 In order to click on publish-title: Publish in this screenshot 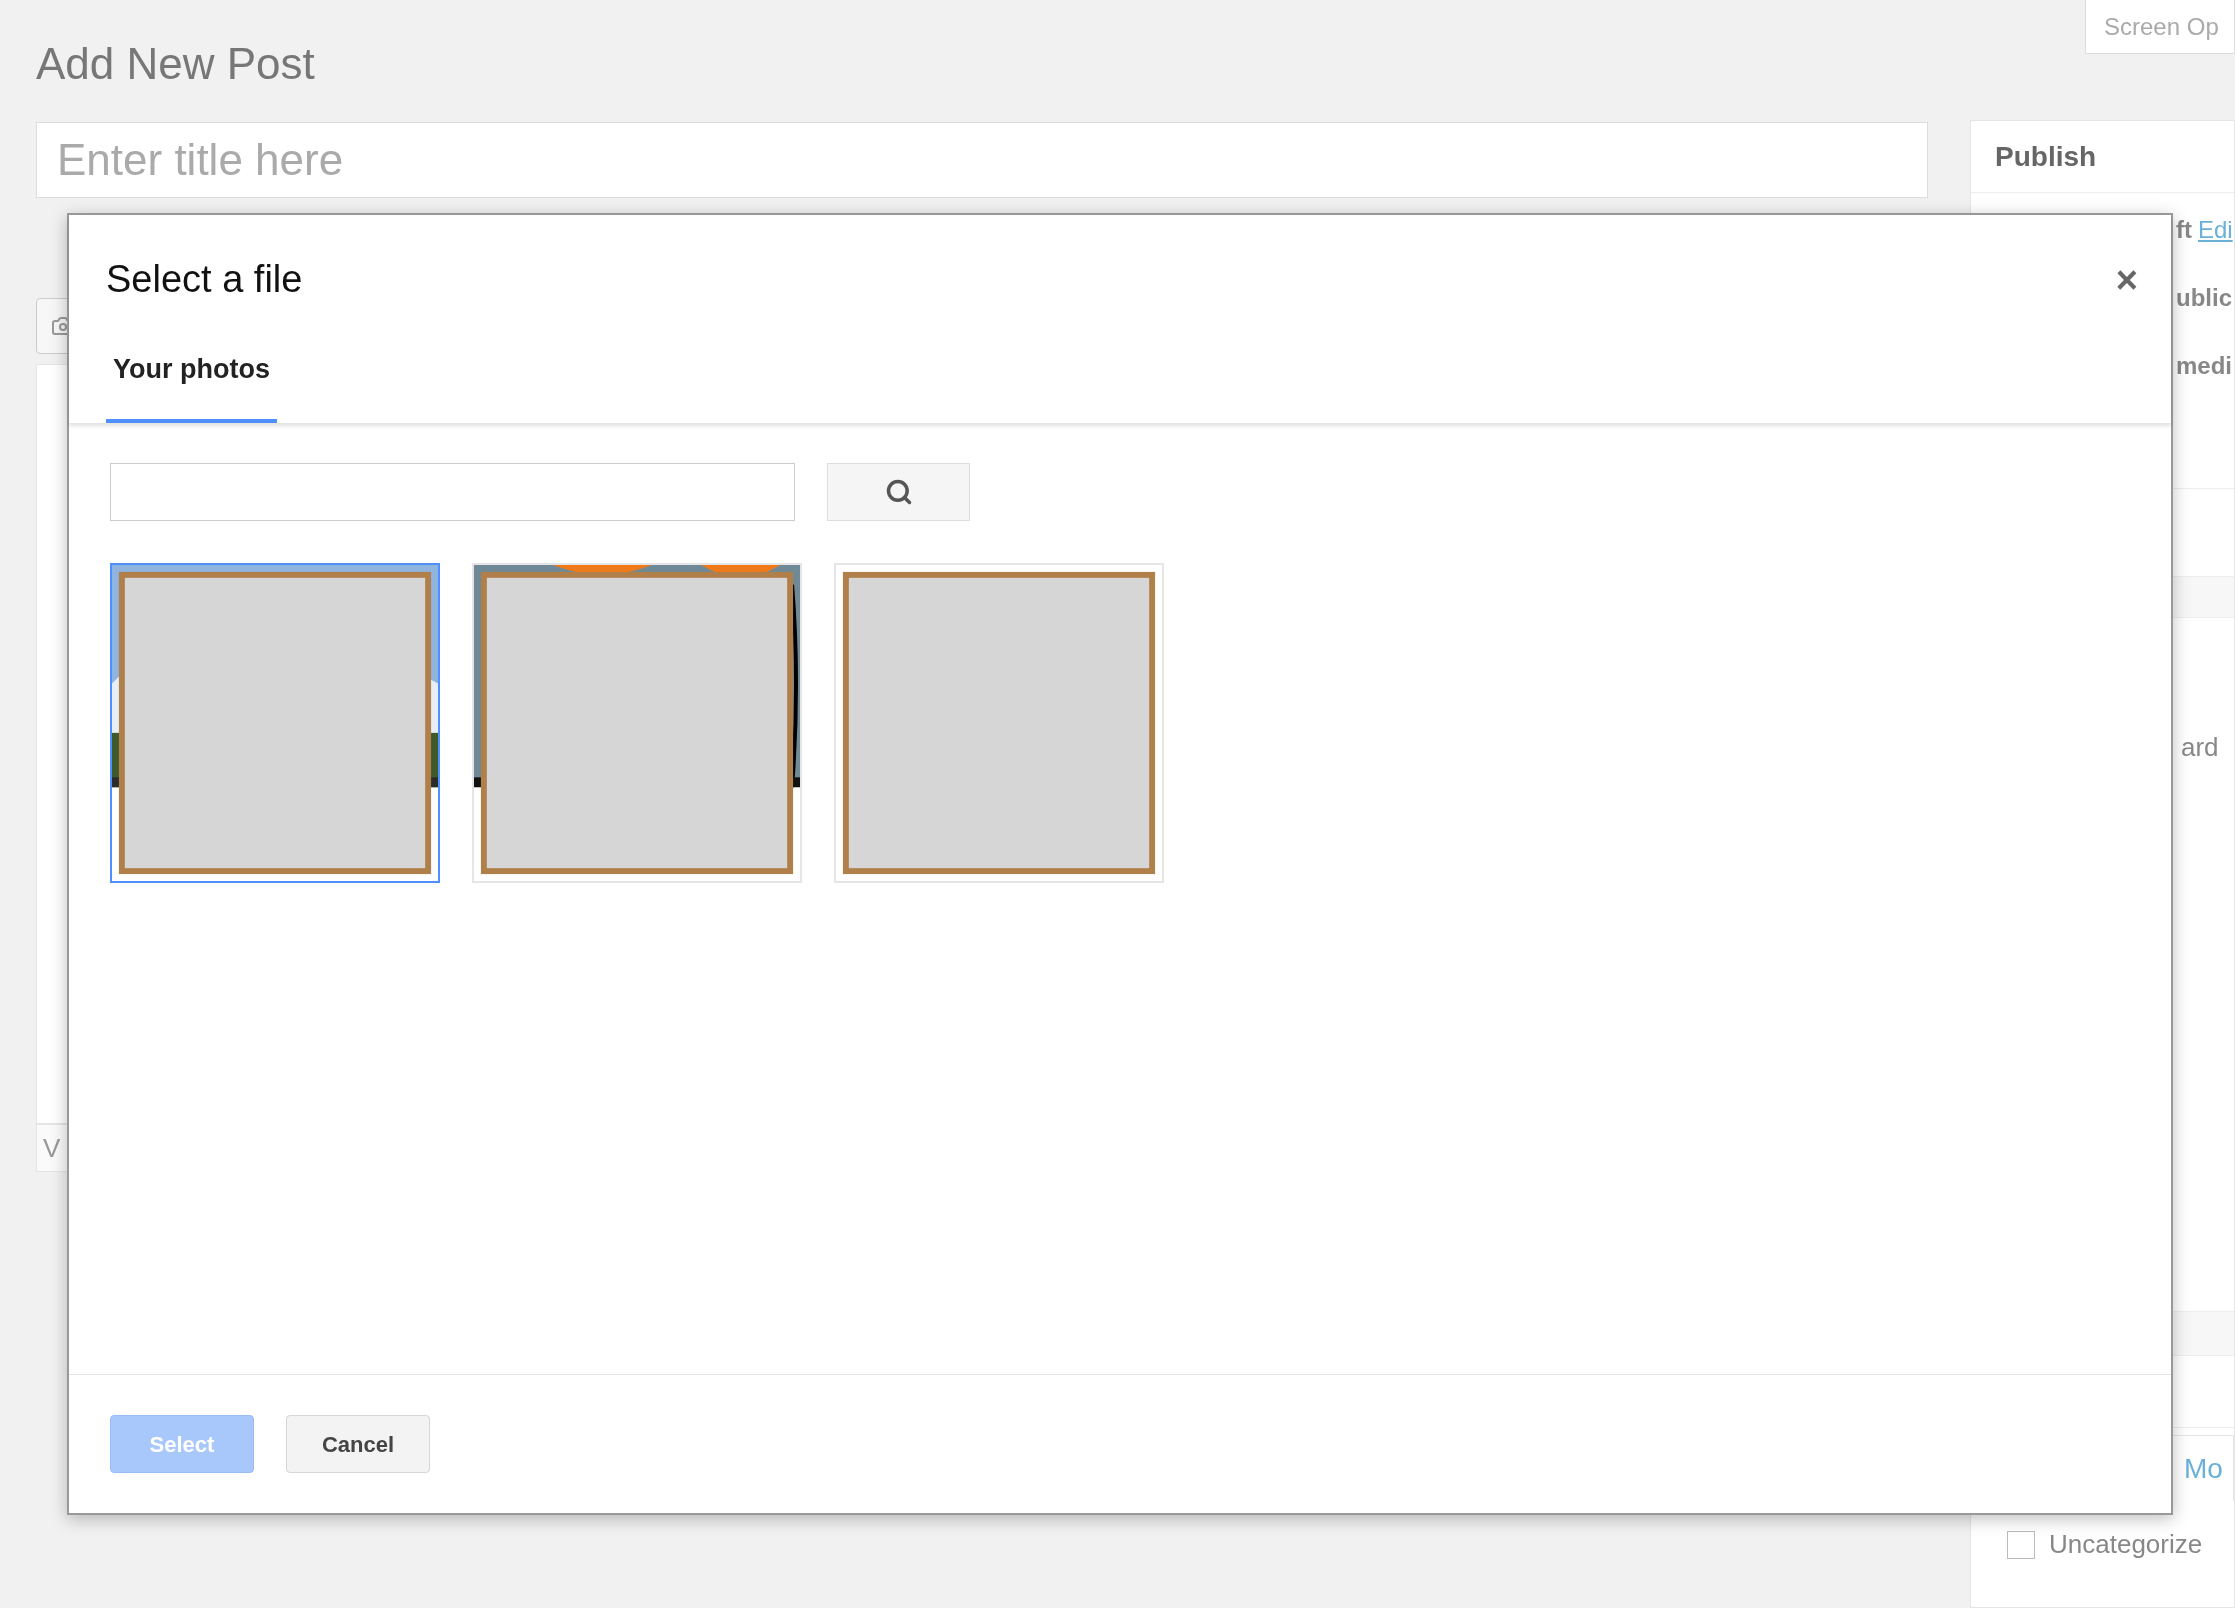, I will do `click(2046, 156)`.